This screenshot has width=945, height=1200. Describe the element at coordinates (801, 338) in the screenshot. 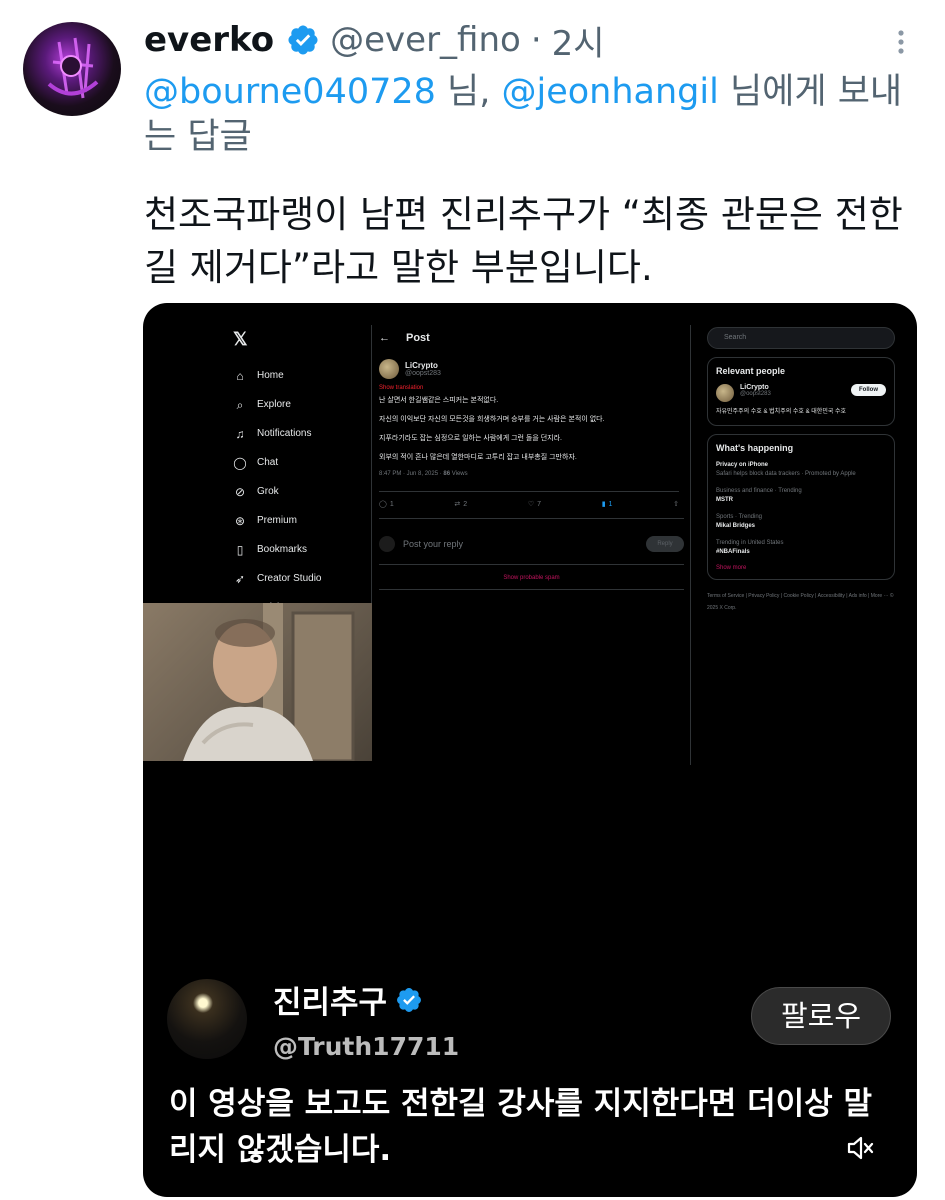

I see `embedded-search: Search` at that location.